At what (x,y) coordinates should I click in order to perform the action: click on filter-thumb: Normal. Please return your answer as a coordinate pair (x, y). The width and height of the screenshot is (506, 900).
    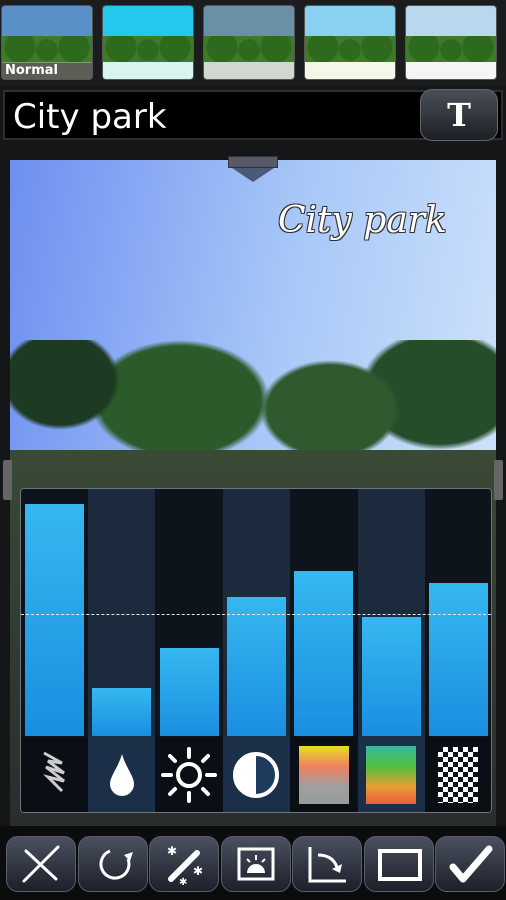
    Looking at the image, I should click on (47, 42).